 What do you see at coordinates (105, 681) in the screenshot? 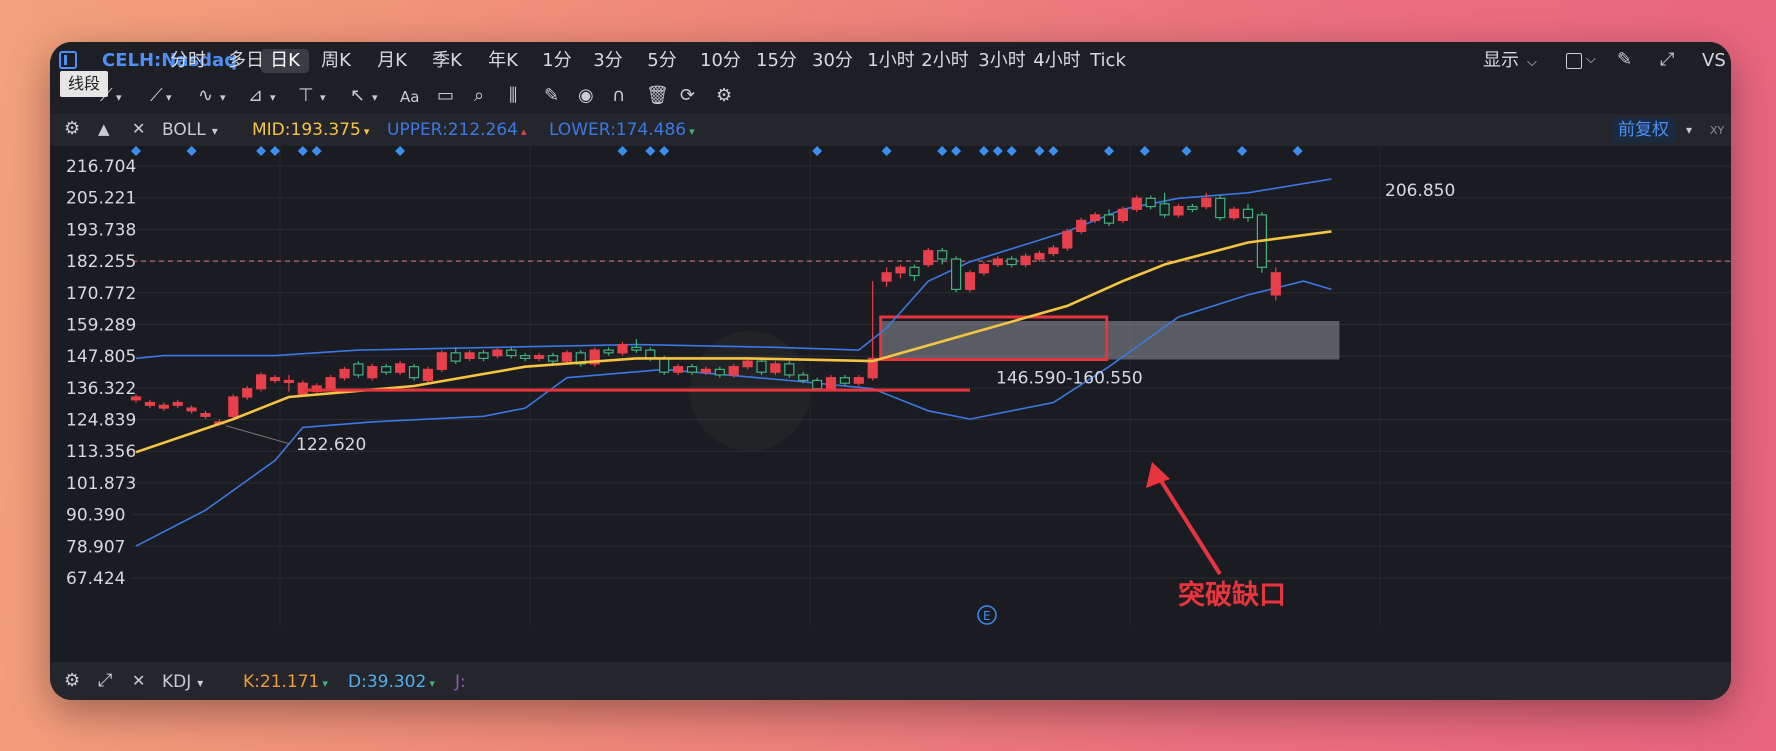
I see `expand-icon: ⤢` at bounding box center [105, 681].